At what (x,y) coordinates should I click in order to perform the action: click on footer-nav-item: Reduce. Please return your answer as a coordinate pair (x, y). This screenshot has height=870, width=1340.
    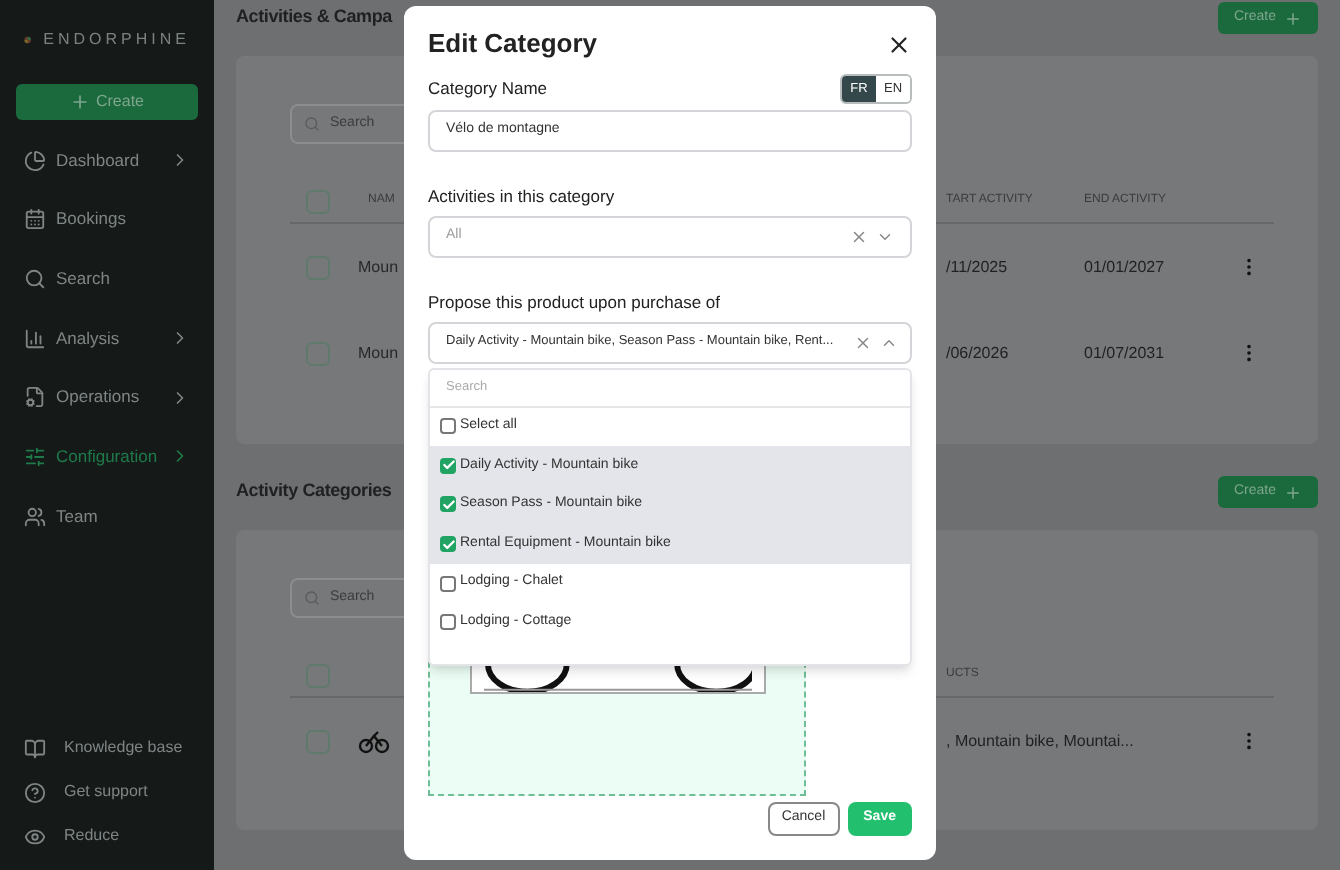
    Looking at the image, I should click on (107, 836).